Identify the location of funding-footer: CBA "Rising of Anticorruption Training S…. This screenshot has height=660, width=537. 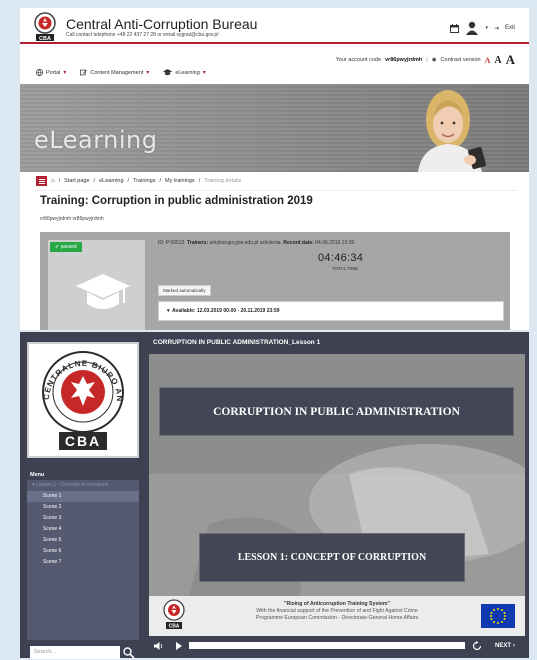
(337, 616).